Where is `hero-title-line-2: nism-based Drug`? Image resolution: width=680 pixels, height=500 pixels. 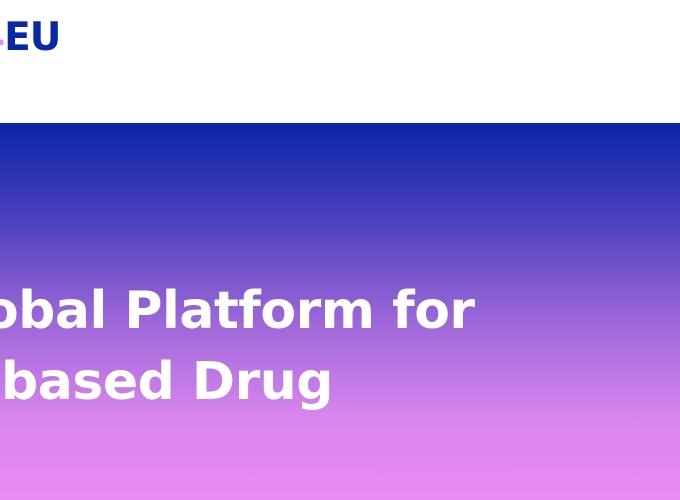 hero-title-line-2: nism-based Drug is located at coordinates (166, 382).